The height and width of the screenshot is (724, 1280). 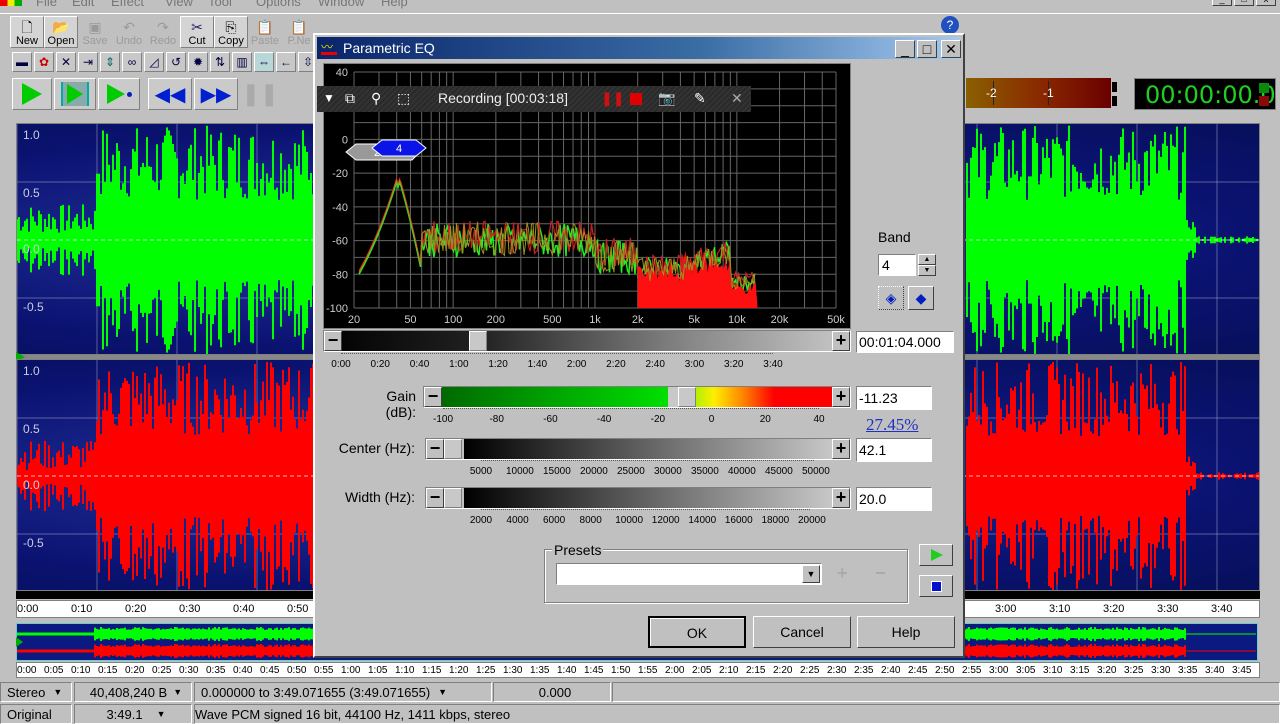 What do you see at coordinates (880, 573) in the screenshot?
I see `remove-preset-button: −` at bounding box center [880, 573].